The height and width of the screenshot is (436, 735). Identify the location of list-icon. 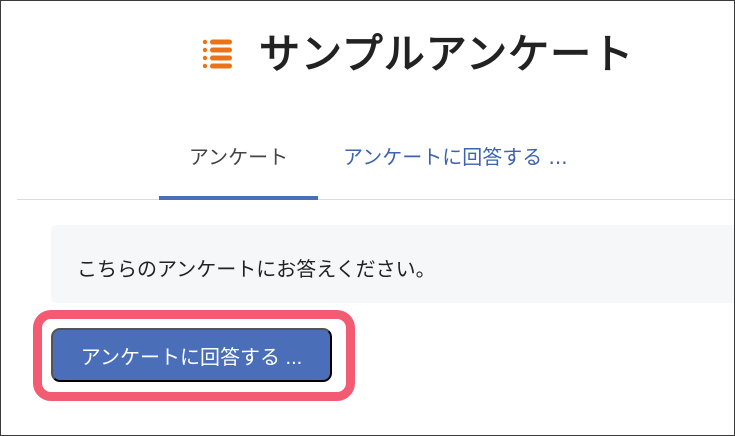
(217, 54).